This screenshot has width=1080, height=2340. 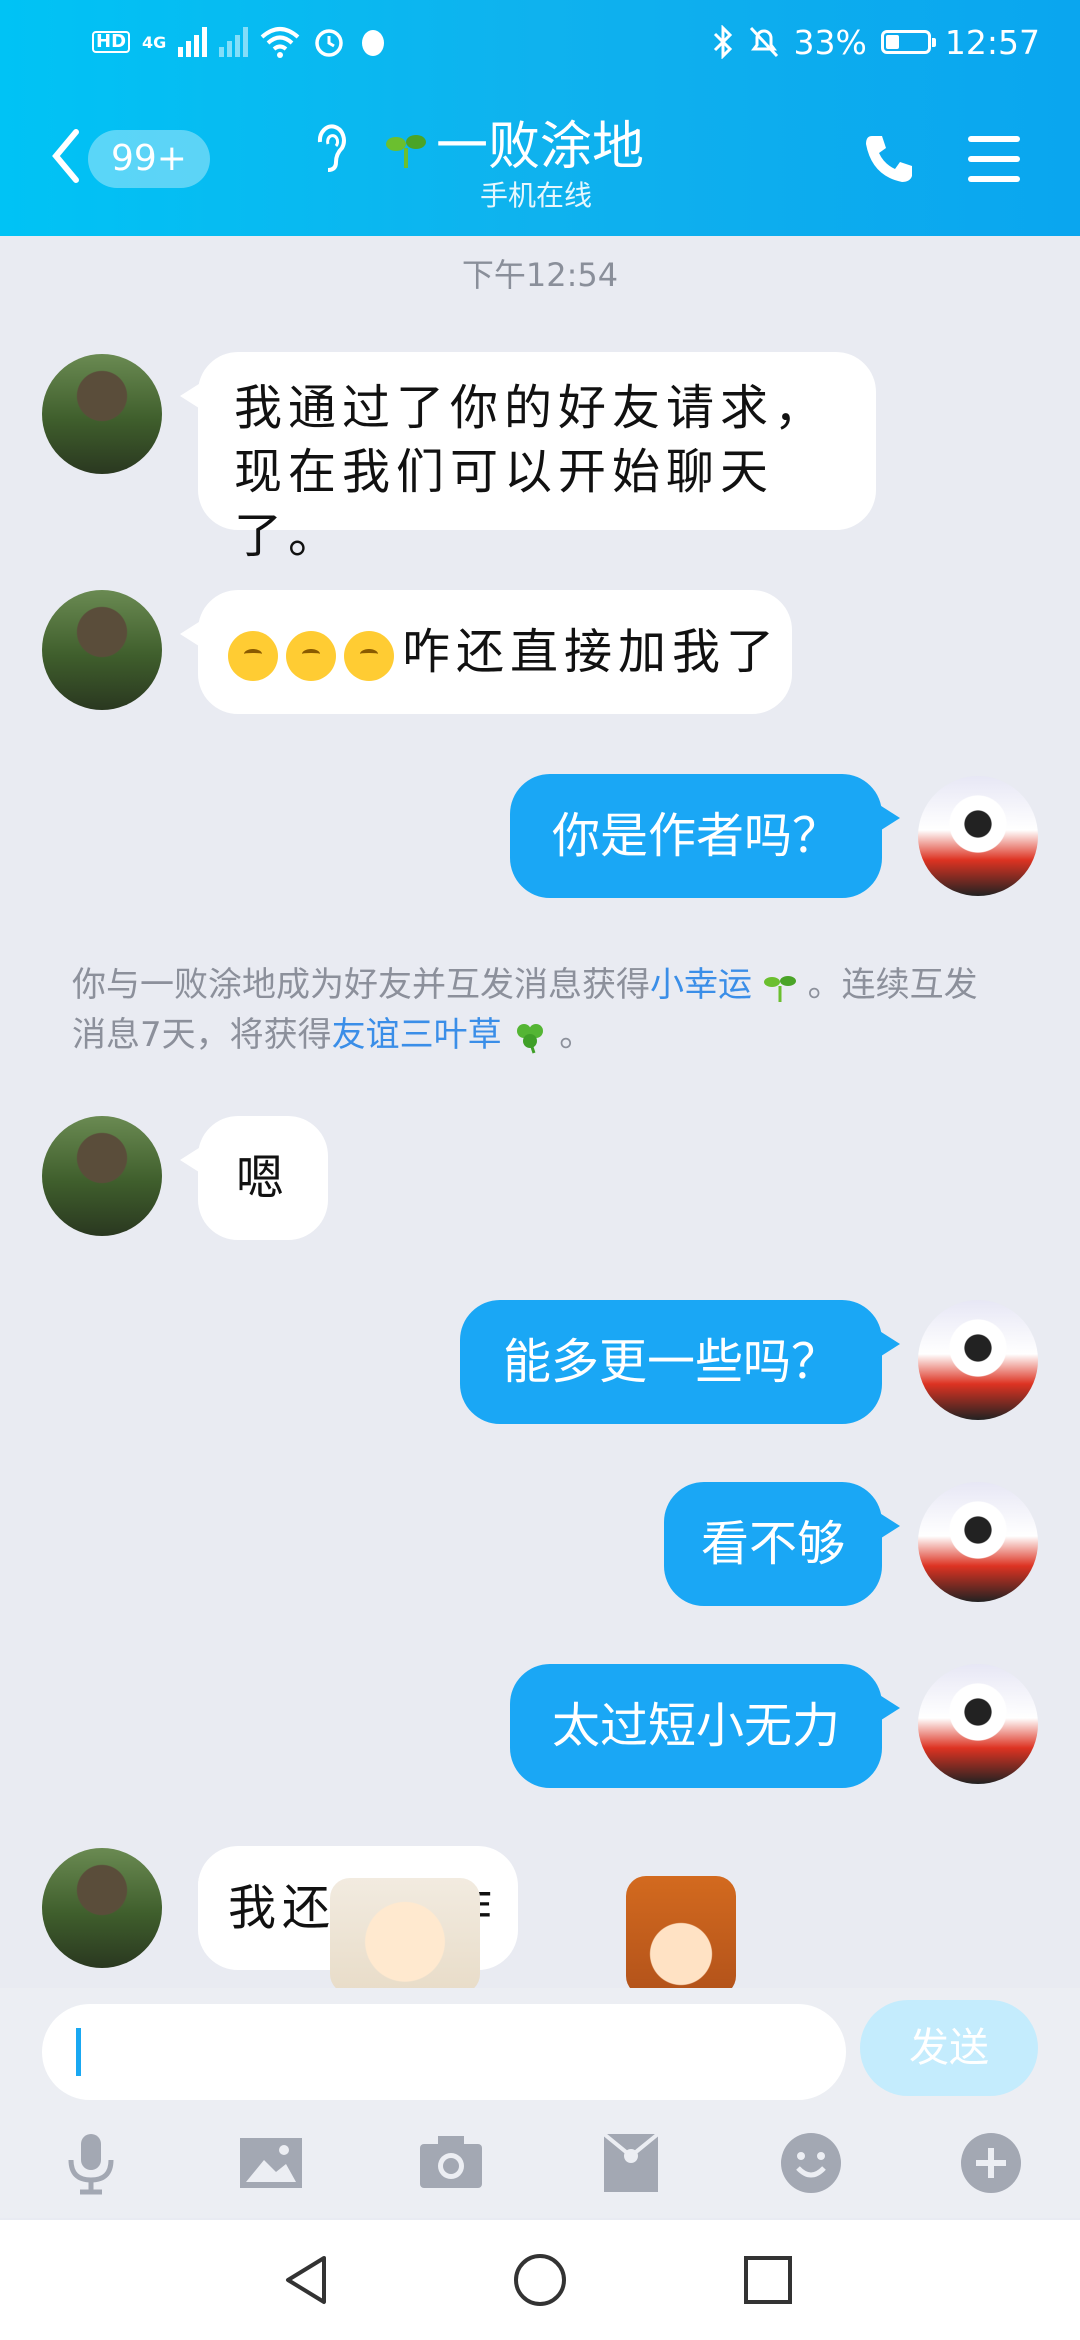 I want to click on battery-icon, so click(x=908, y=42).